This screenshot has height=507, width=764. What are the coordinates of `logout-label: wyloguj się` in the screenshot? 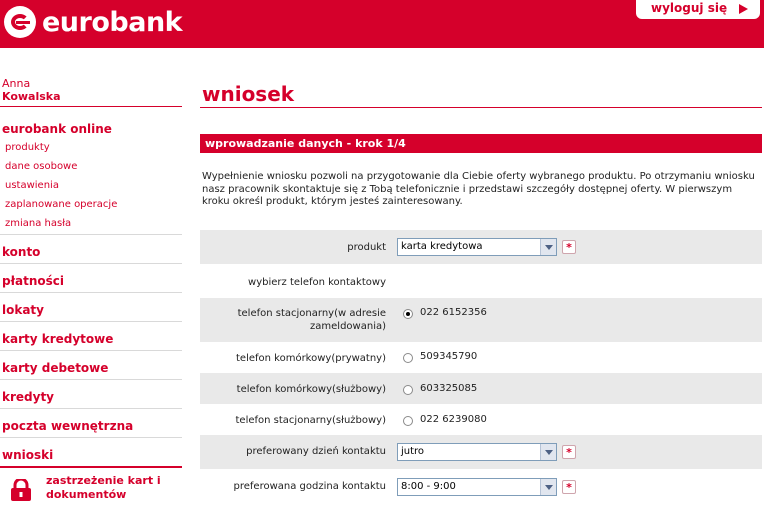 It's located at (689, 8).